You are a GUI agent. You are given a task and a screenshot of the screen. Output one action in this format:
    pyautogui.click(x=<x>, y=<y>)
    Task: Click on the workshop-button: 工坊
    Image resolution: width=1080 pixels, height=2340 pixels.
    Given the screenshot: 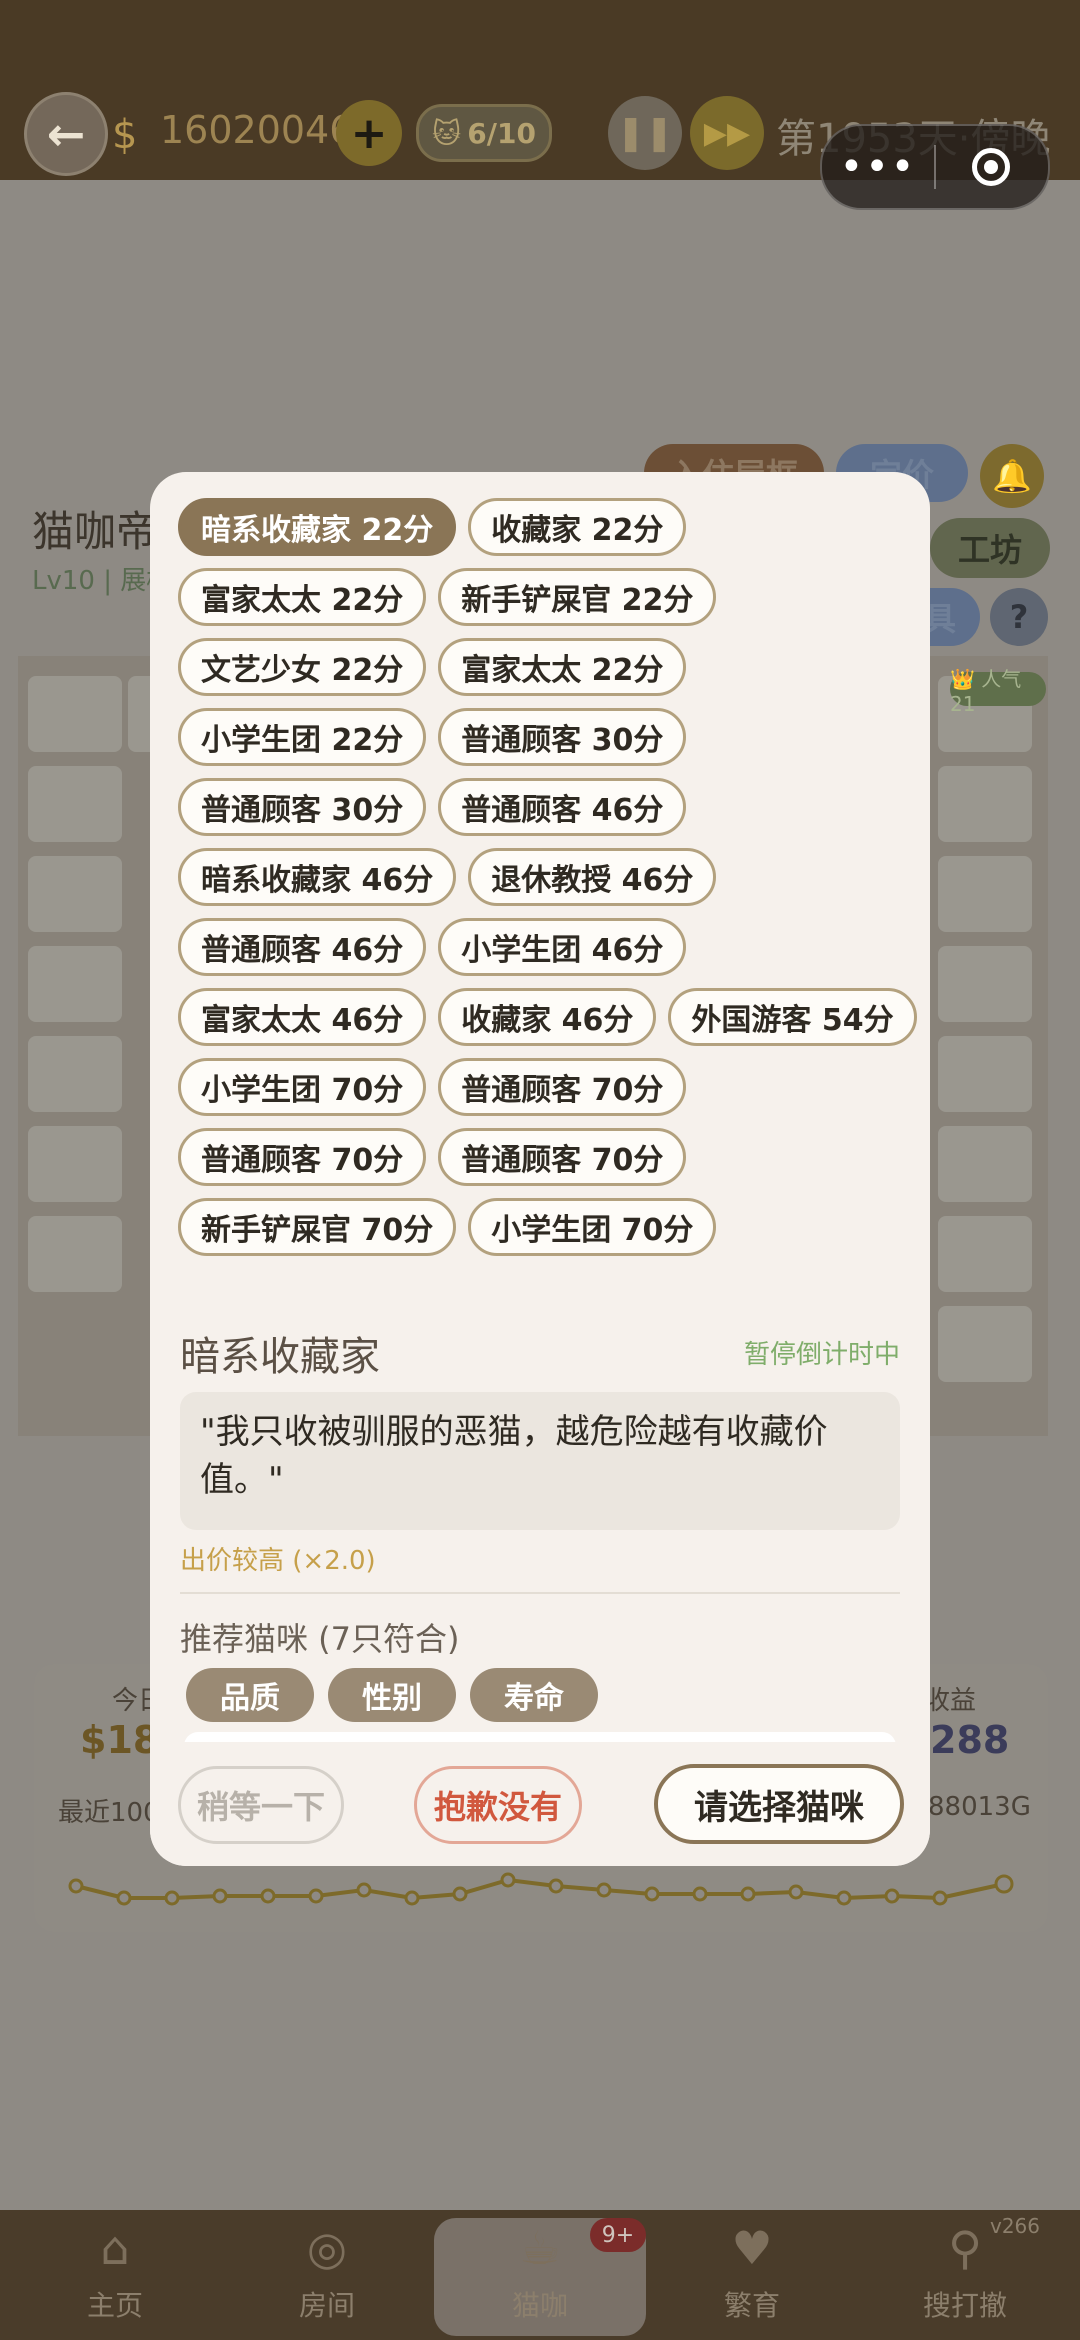 What is the action you would take?
    pyautogui.click(x=990, y=548)
    